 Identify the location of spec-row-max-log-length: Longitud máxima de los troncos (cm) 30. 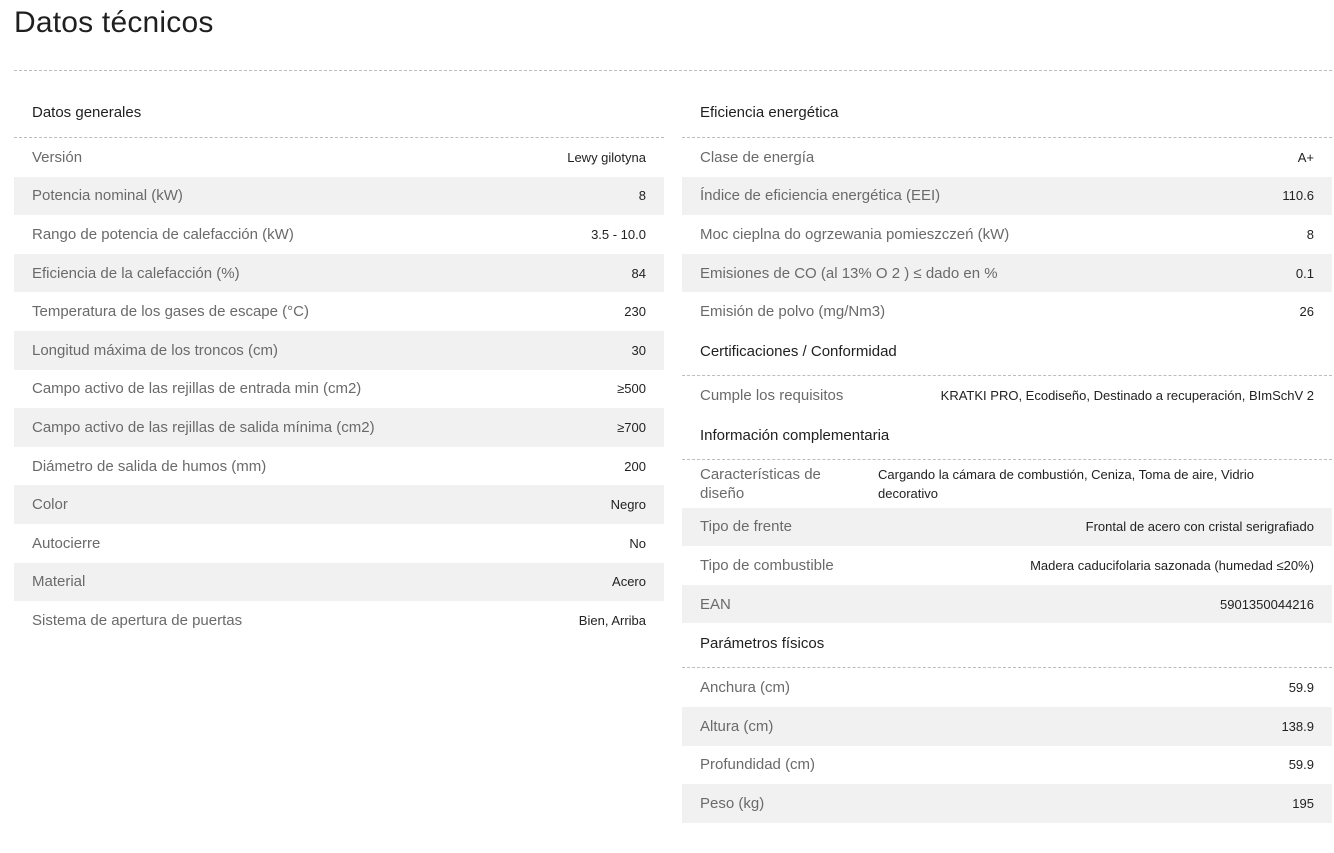
(339, 350).